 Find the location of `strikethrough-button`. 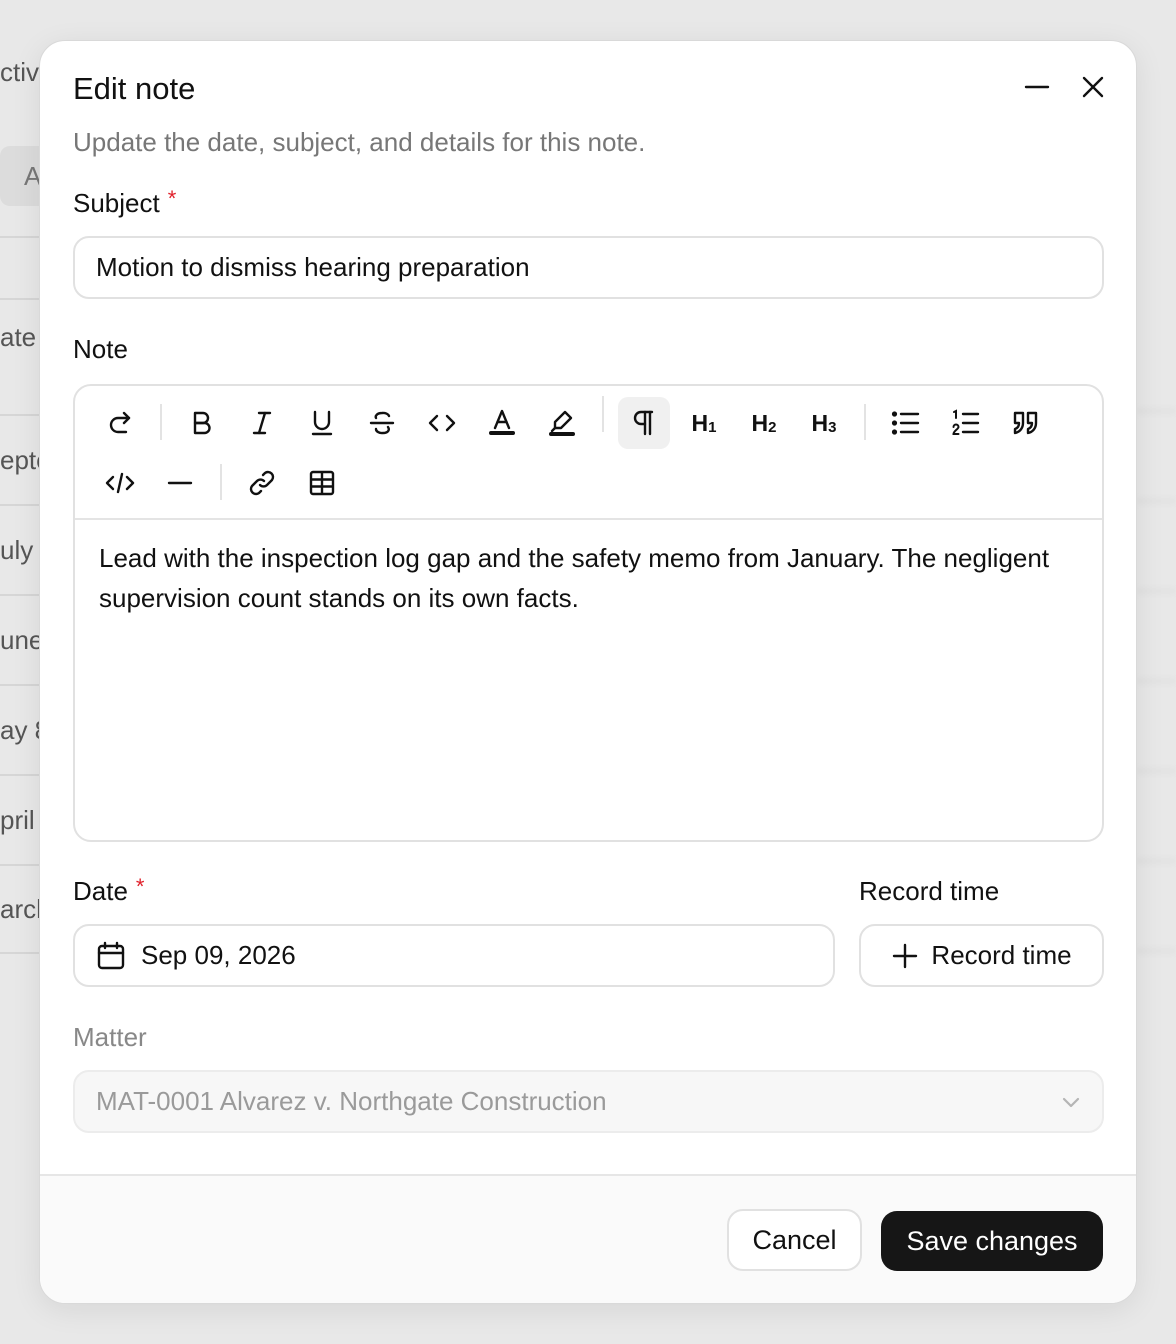

strikethrough-button is located at coordinates (382, 423).